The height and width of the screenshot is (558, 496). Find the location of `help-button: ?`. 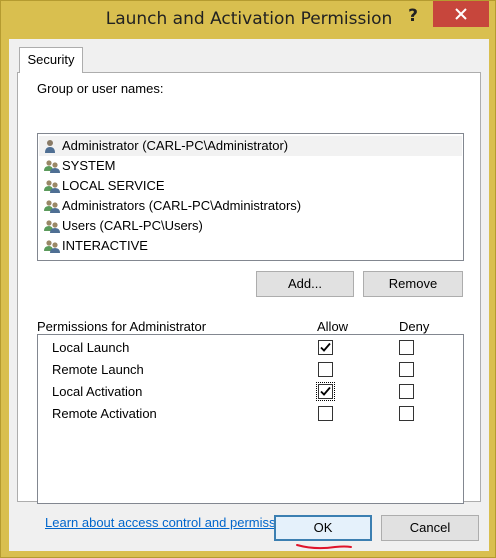

help-button: ? is located at coordinates (413, 16).